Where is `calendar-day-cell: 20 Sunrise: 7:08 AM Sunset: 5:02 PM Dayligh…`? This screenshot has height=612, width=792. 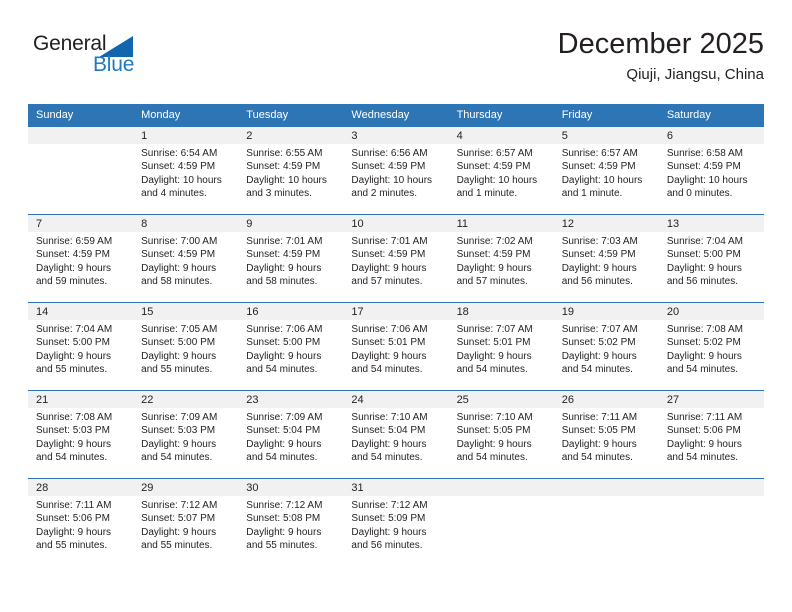
calendar-day-cell: 20 Sunrise: 7:08 AM Sunset: 5:02 PM Dayligh… is located at coordinates (711, 346).